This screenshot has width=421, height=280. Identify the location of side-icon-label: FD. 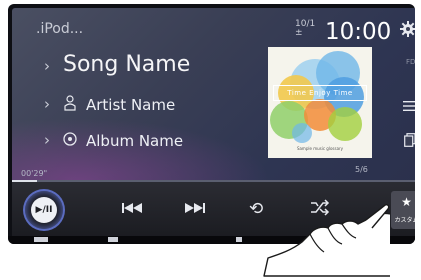
(410, 62).